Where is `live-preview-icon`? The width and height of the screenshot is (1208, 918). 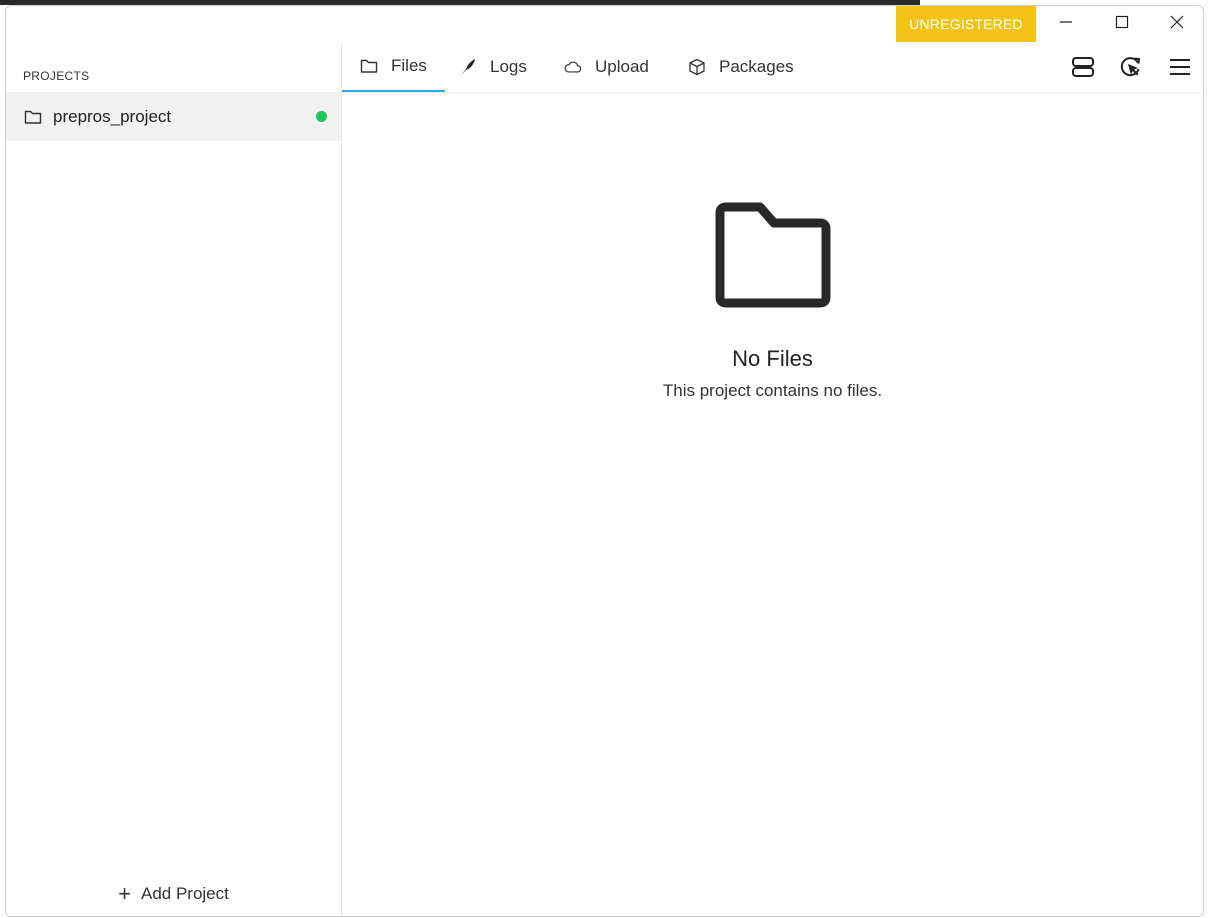
live-preview-icon is located at coordinates (1130, 67).